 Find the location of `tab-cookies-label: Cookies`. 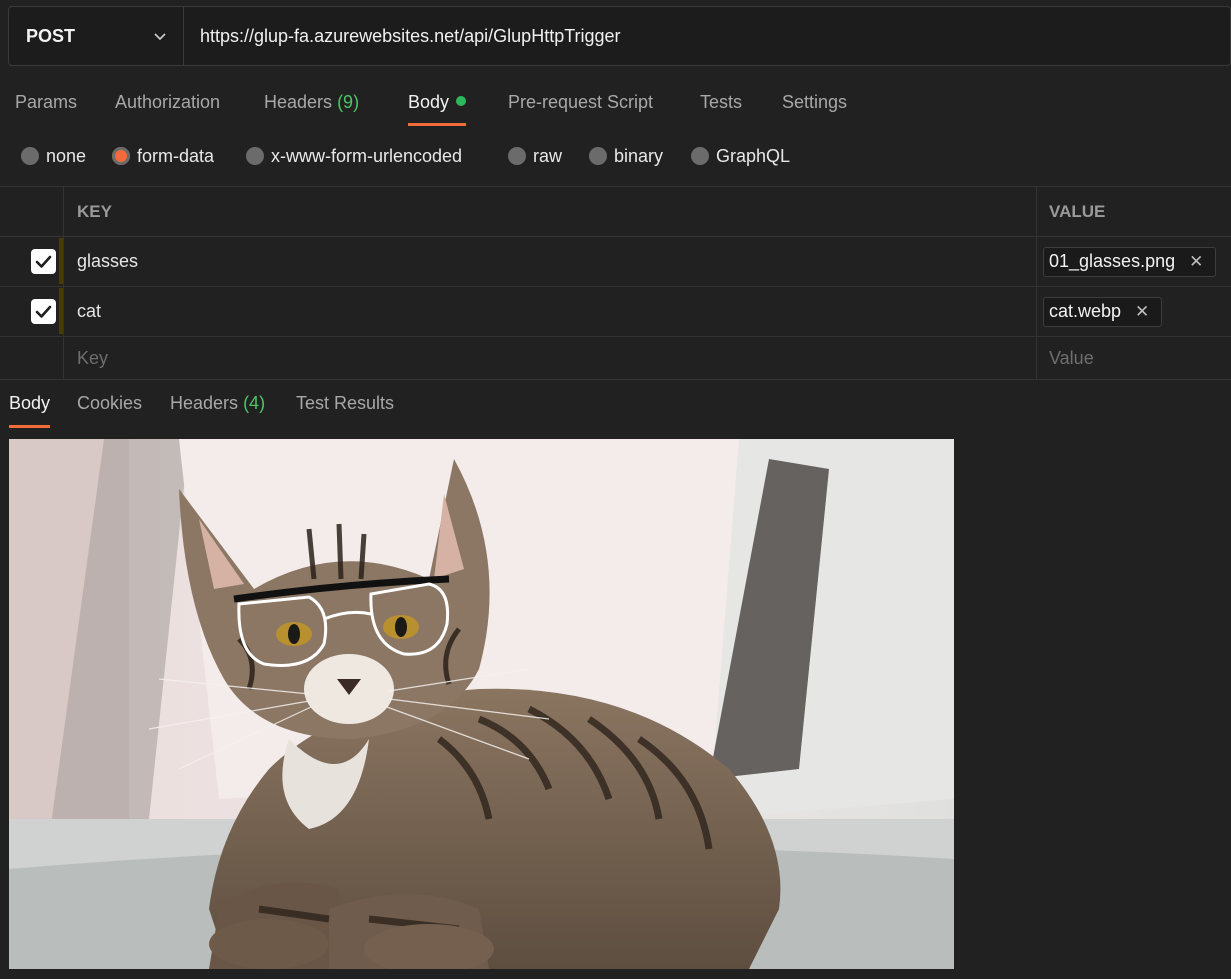

tab-cookies-label: Cookies is located at coordinates (110, 403).